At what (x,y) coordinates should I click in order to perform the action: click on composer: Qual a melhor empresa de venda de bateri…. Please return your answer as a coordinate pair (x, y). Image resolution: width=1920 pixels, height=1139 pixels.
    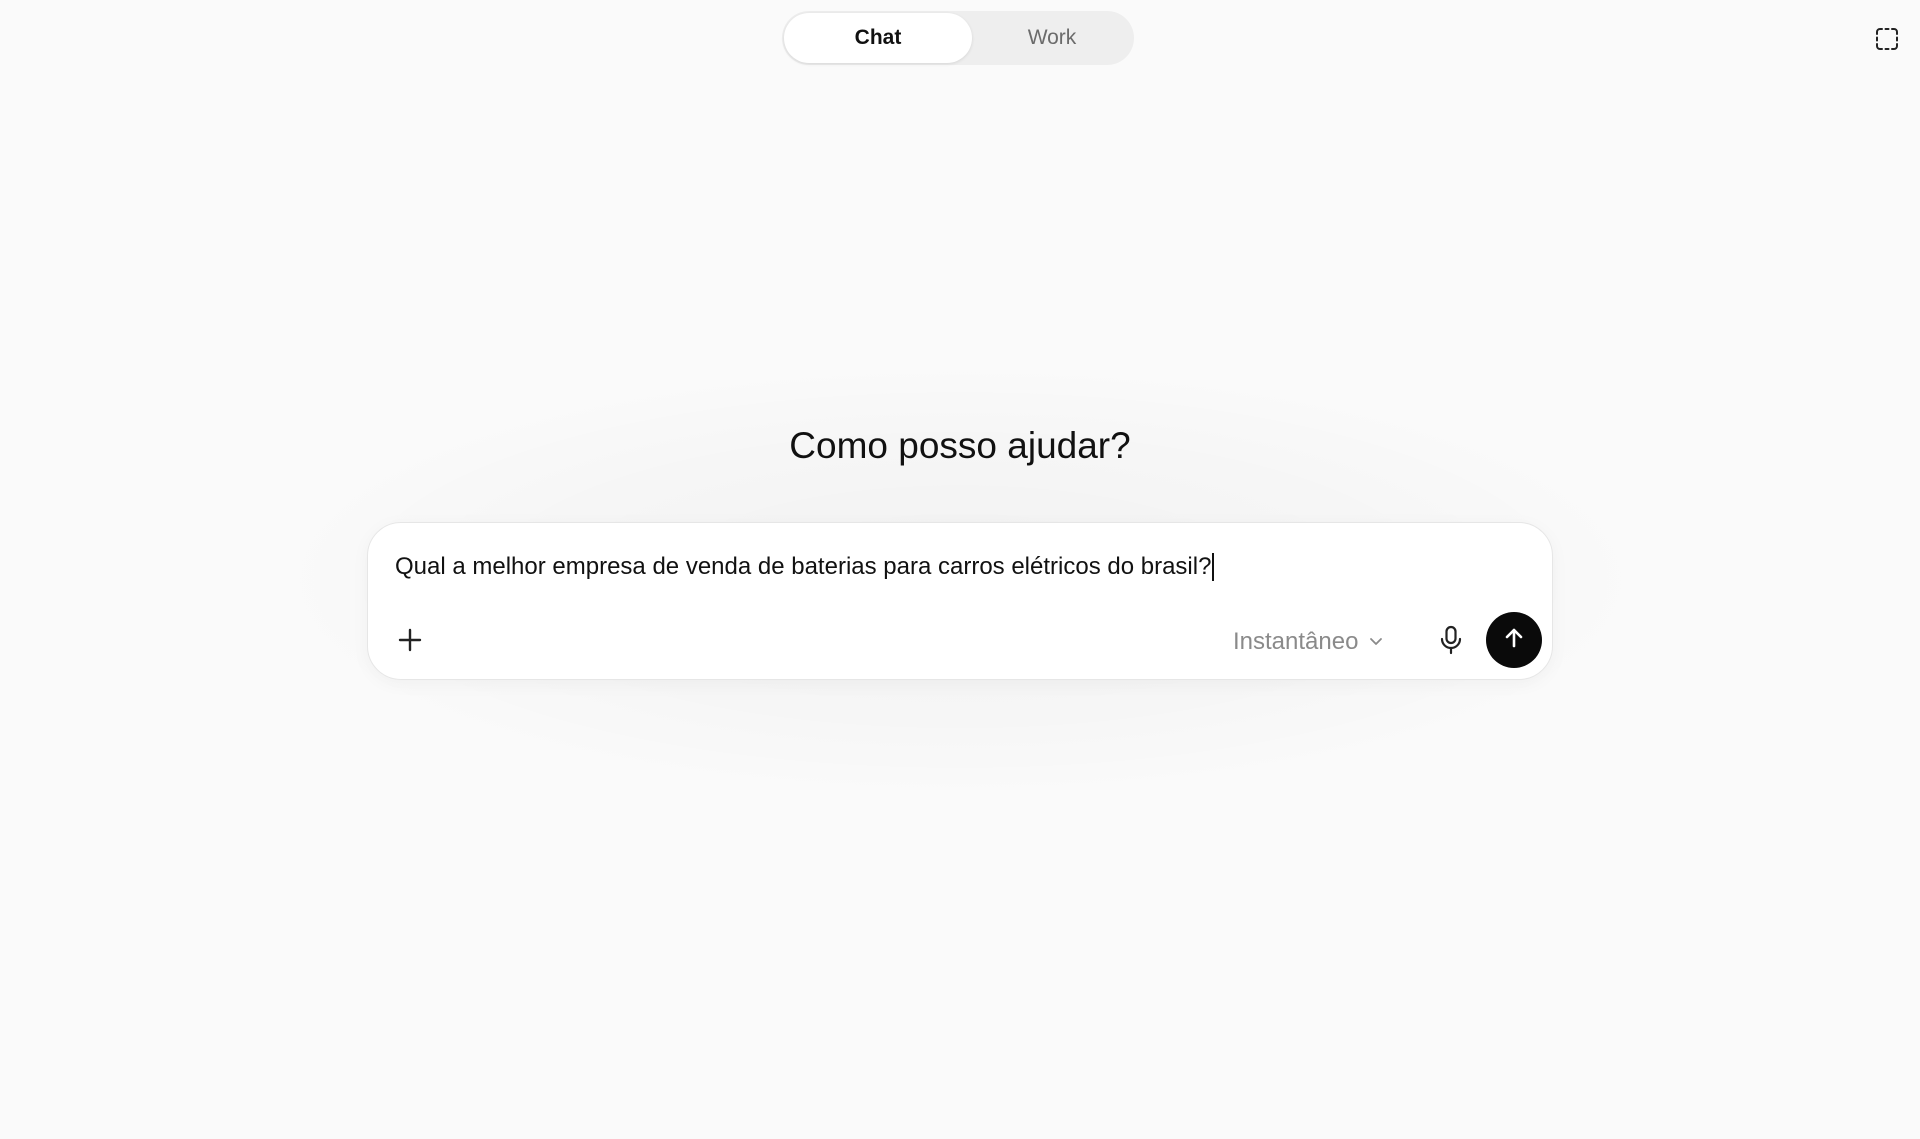
    Looking at the image, I should click on (960, 601).